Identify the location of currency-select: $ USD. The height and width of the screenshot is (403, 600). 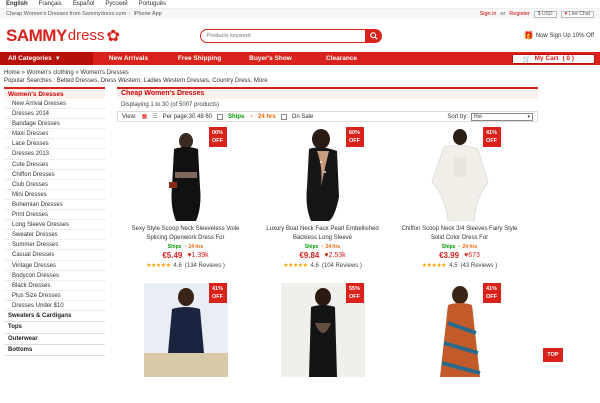
(545, 14).